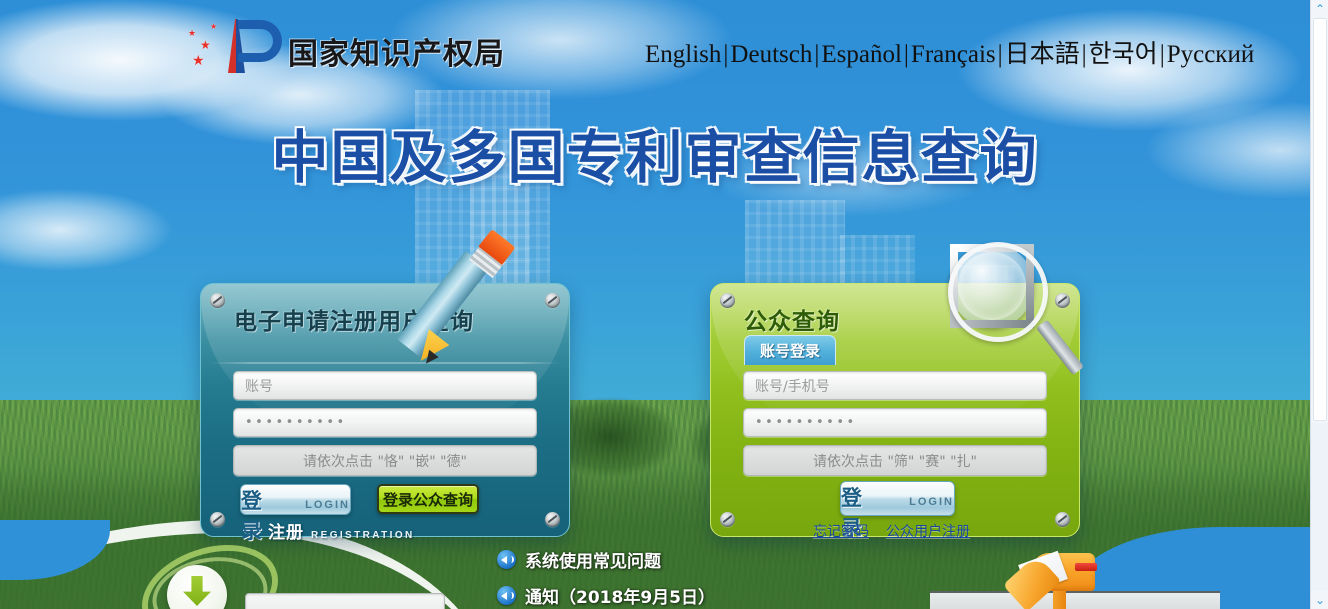 The width and height of the screenshot is (1328, 609). I want to click on eapply-captcha-input: 请依次点击 "恪" "嵌" "德", so click(385, 460).